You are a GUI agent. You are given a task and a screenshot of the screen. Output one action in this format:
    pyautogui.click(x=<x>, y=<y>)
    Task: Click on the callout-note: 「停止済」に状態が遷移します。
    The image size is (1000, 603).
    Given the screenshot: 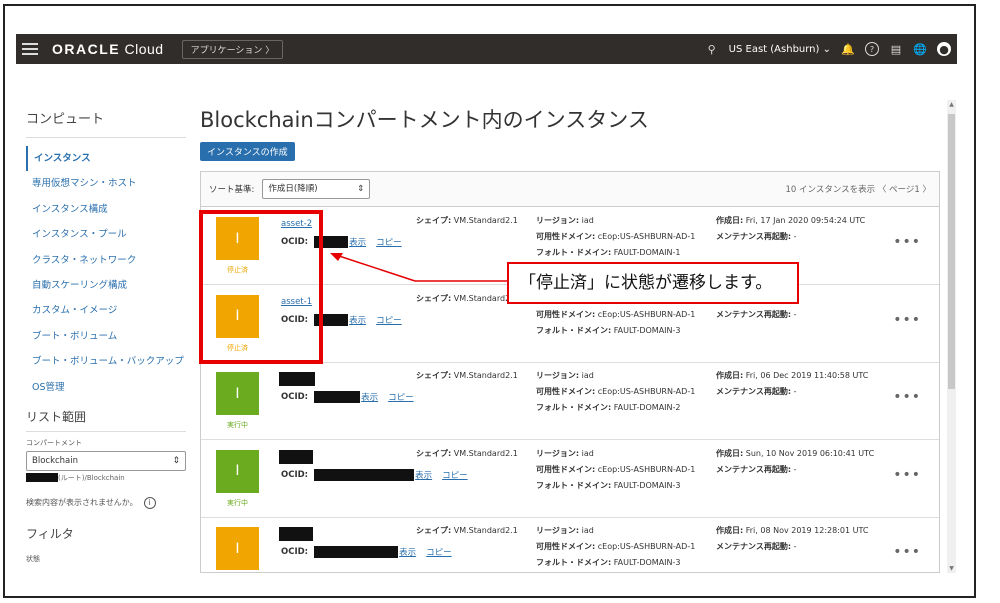 What is the action you would take?
    pyautogui.click(x=653, y=283)
    